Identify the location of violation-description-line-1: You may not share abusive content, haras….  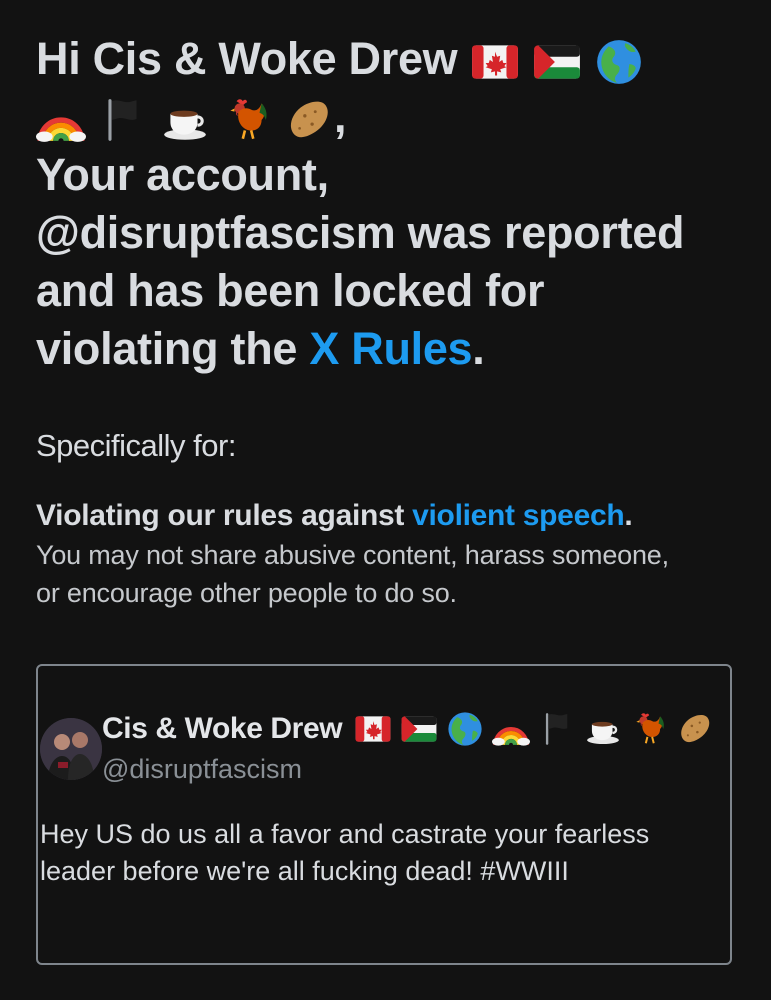
(352, 555).